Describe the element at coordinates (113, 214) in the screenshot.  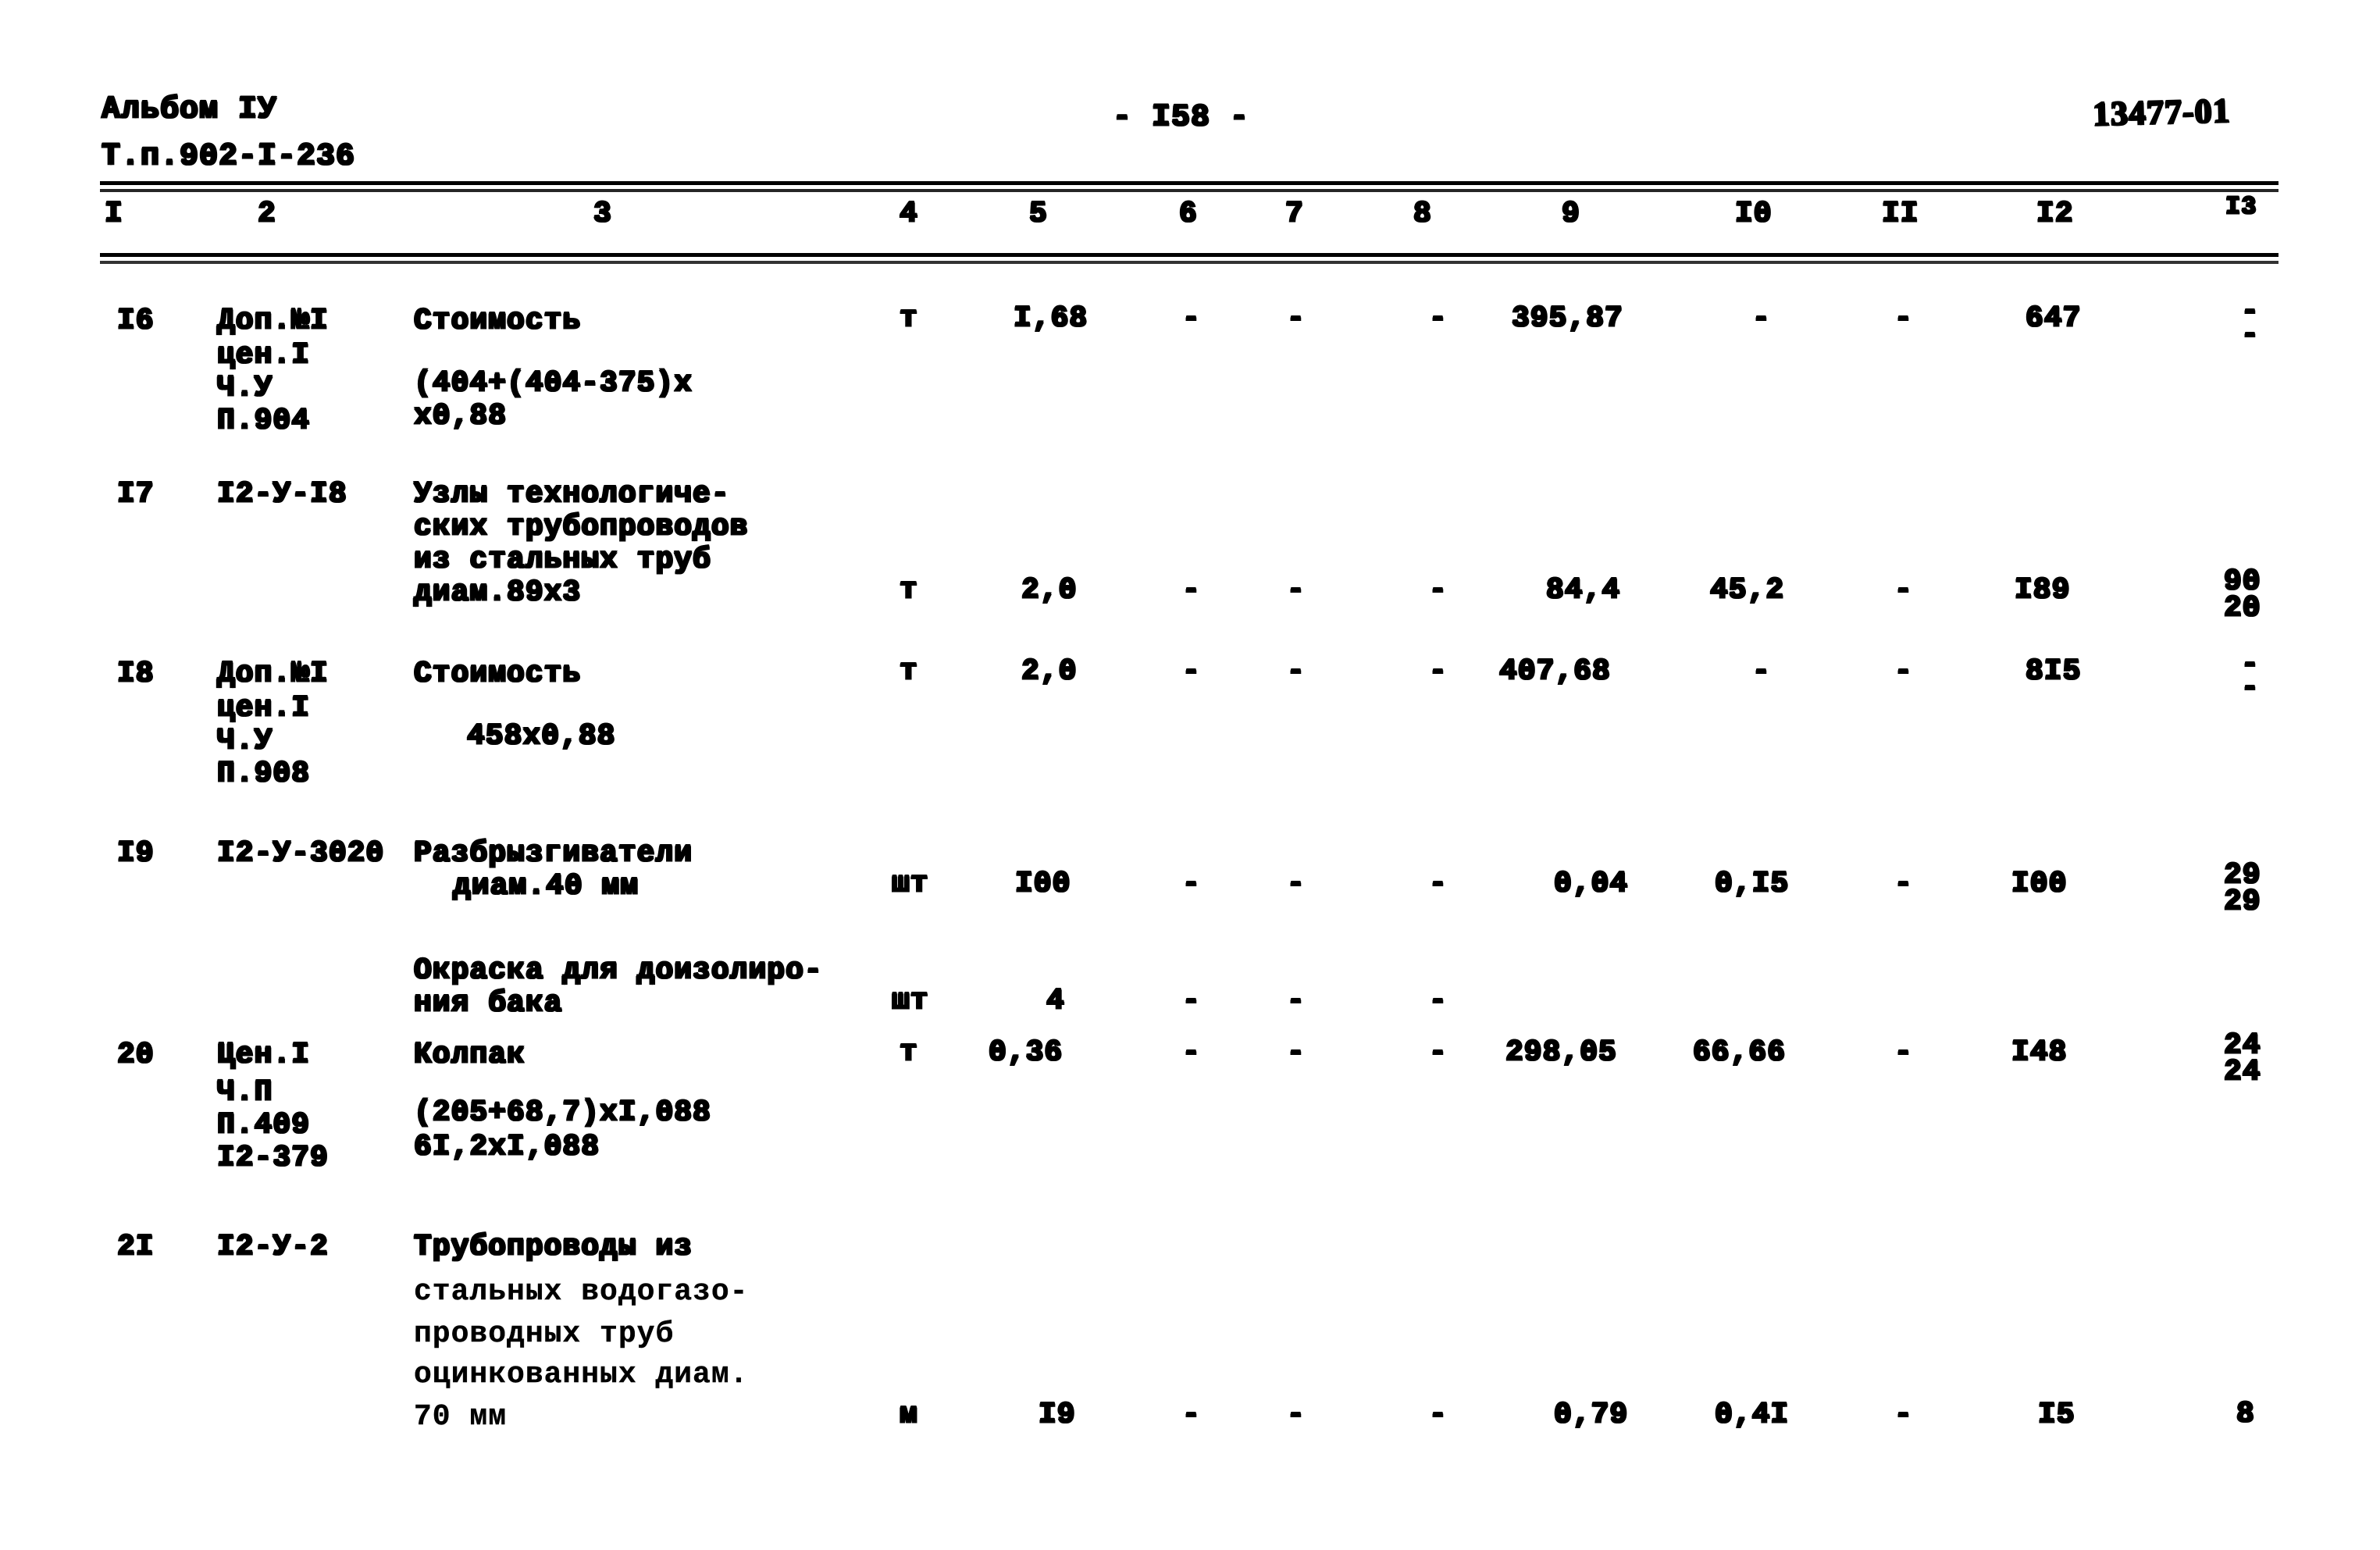
I see `column-number-1: I` at that location.